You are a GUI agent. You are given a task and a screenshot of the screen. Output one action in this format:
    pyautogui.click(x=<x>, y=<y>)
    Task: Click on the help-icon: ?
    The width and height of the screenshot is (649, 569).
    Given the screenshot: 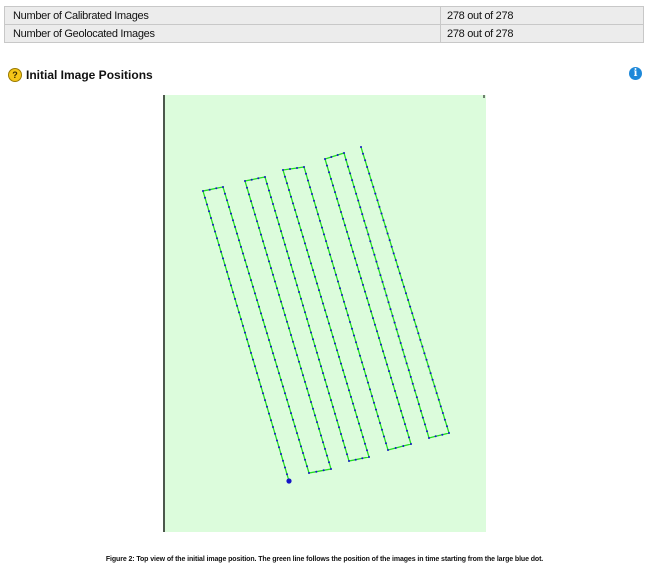 What is the action you would take?
    pyautogui.click(x=15, y=75)
    